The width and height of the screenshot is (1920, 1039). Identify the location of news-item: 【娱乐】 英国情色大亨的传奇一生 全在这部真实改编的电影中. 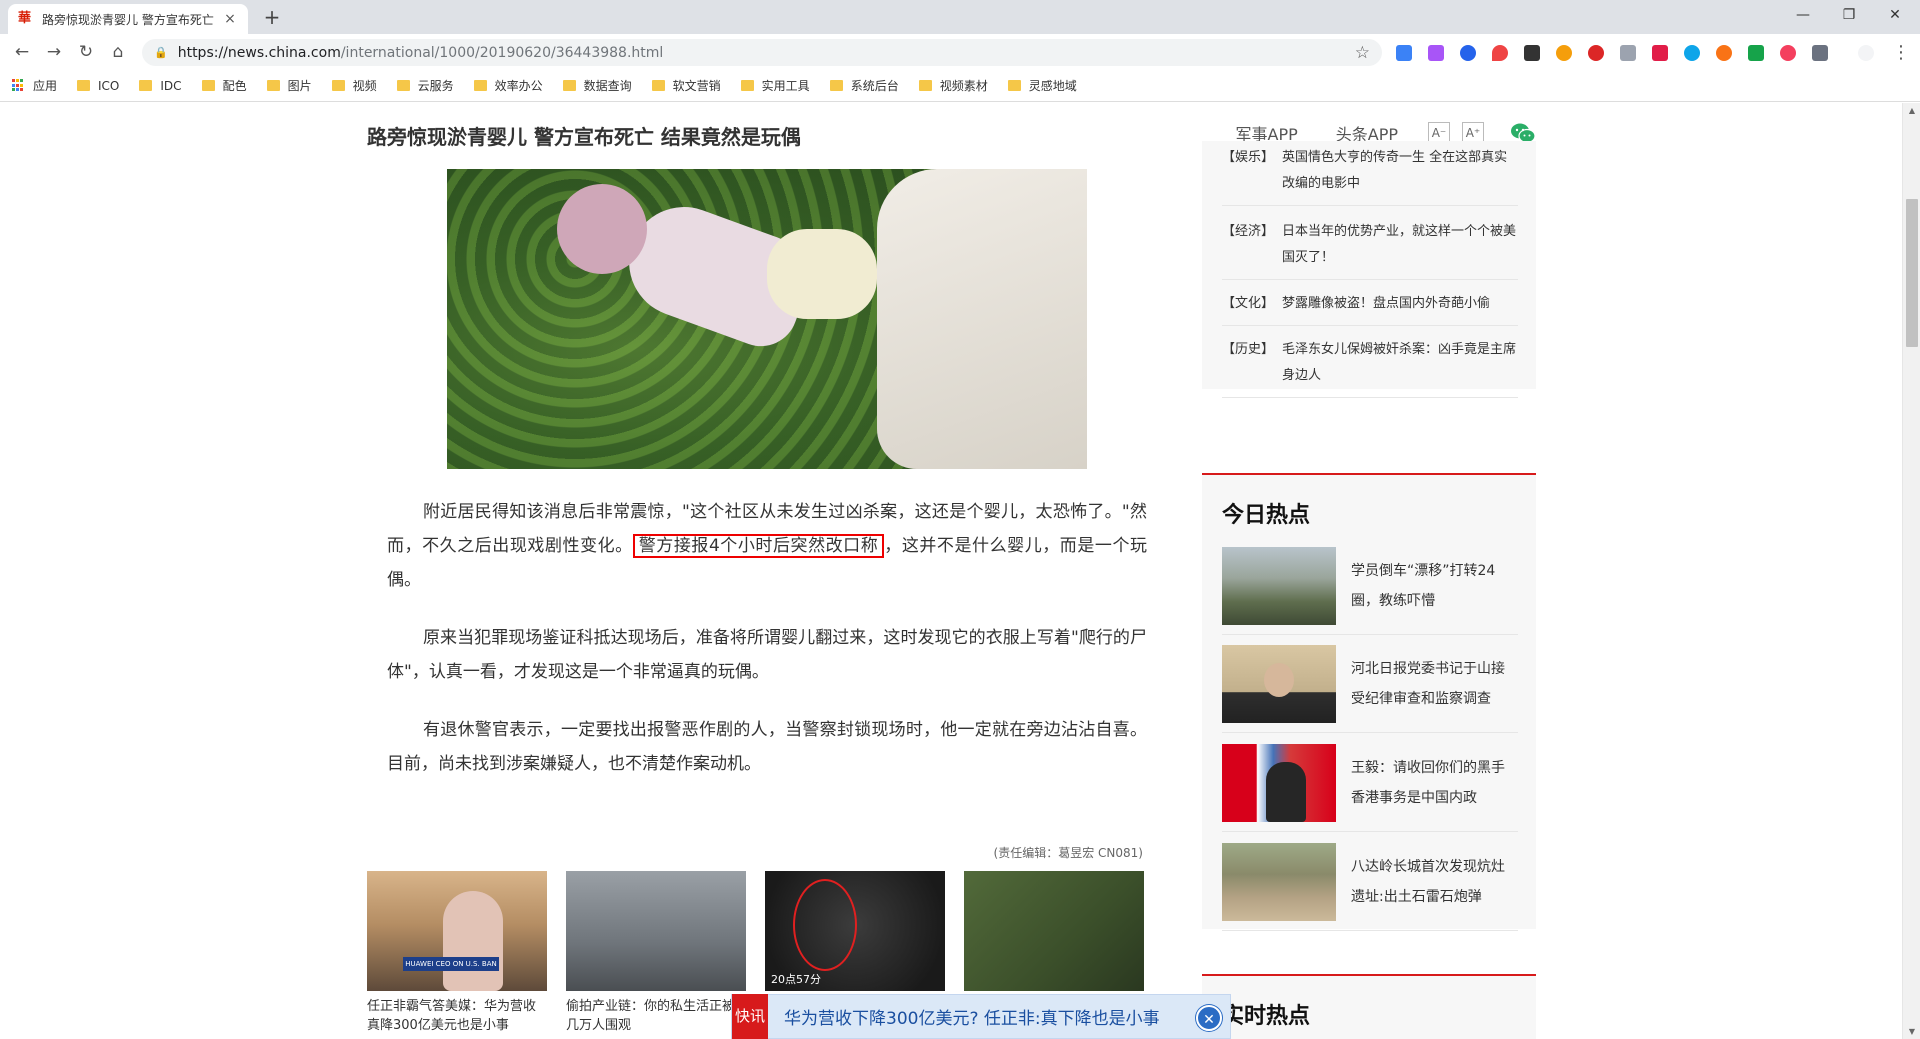
(1370, 175).